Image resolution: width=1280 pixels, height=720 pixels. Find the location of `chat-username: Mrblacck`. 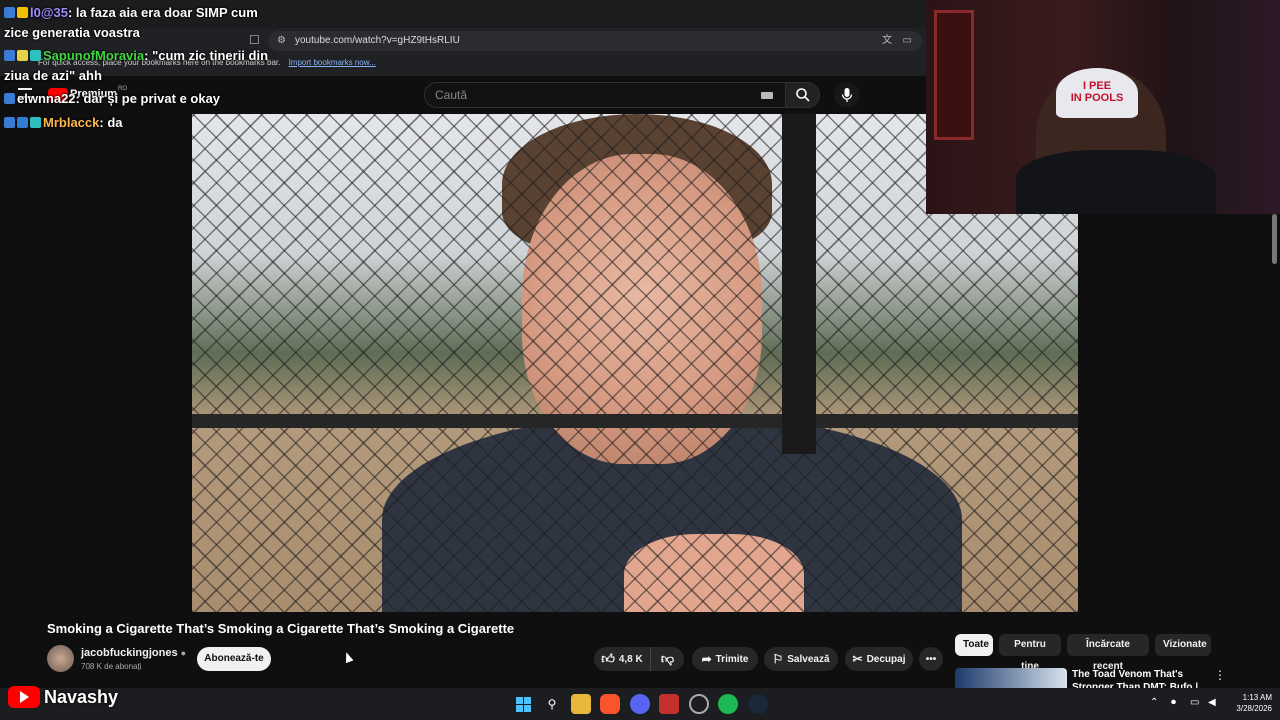

chat-username: Mrblacck is located at coordinates (71, 122).